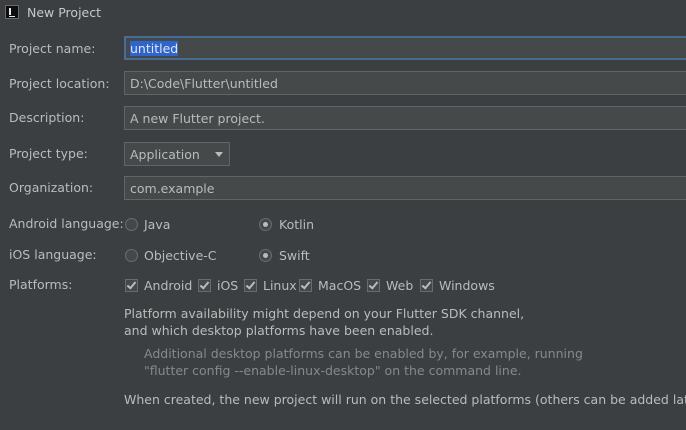  Describe the element at coordinates (265, 255) in the screenshot. I see `swift-radio` at that location.